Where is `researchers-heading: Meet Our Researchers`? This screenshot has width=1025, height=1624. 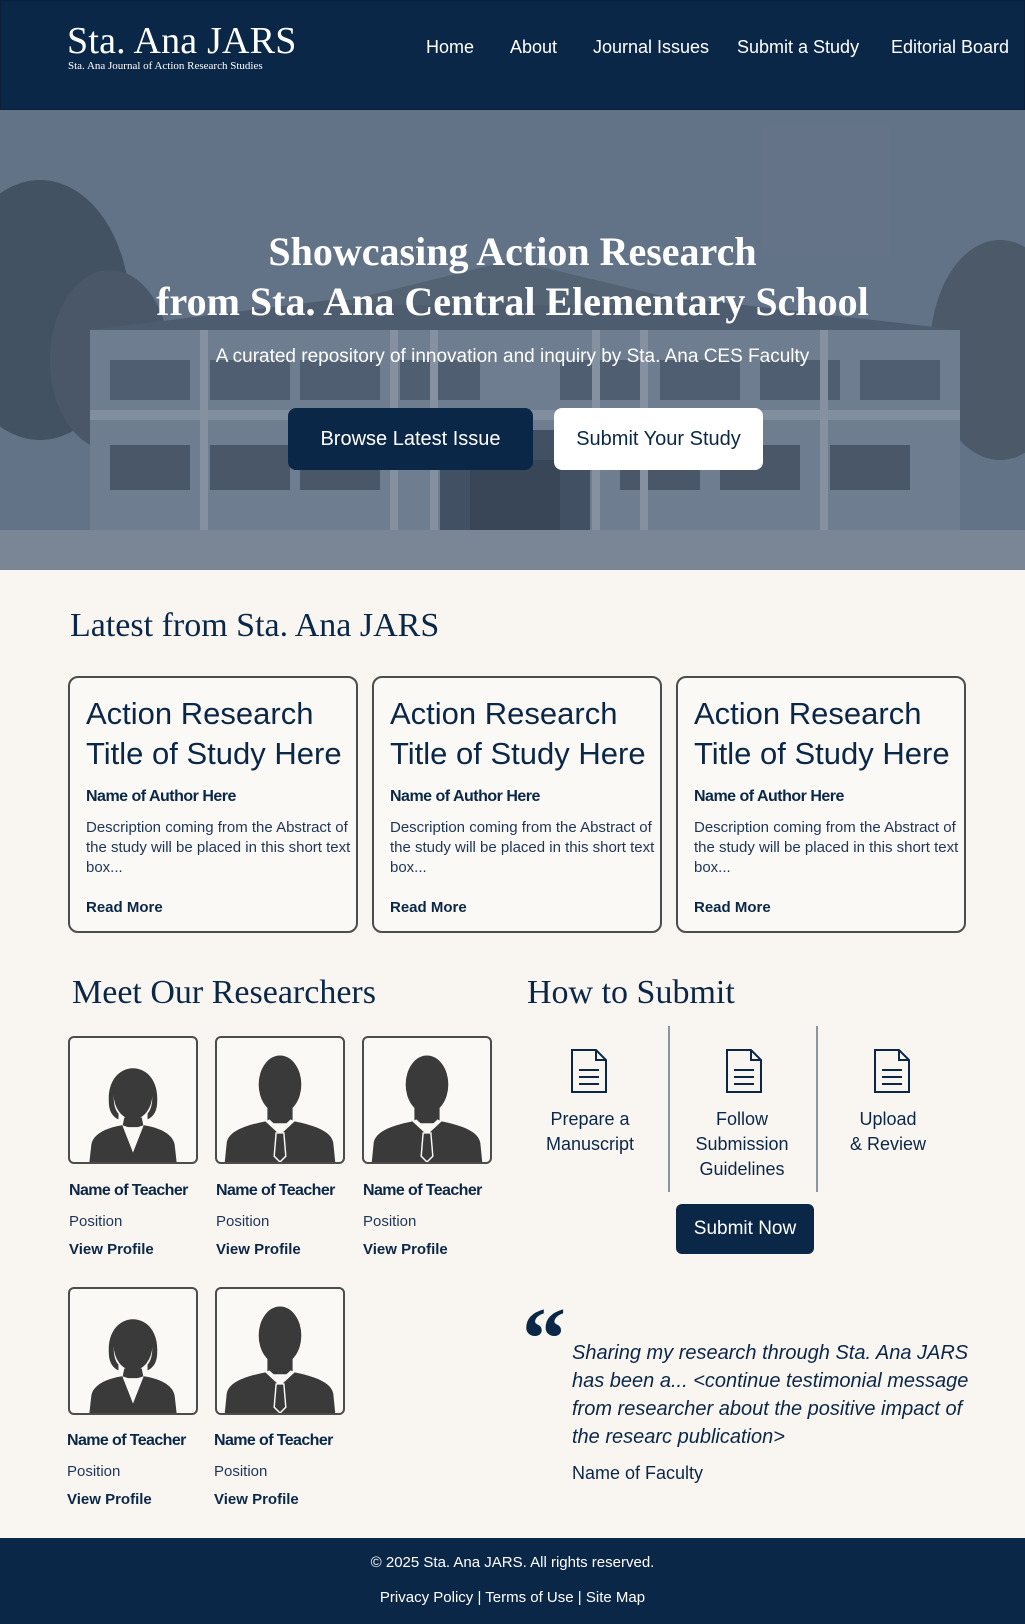
researchers-heading: Meet Our Researchers is located at coordinates (224, 992).